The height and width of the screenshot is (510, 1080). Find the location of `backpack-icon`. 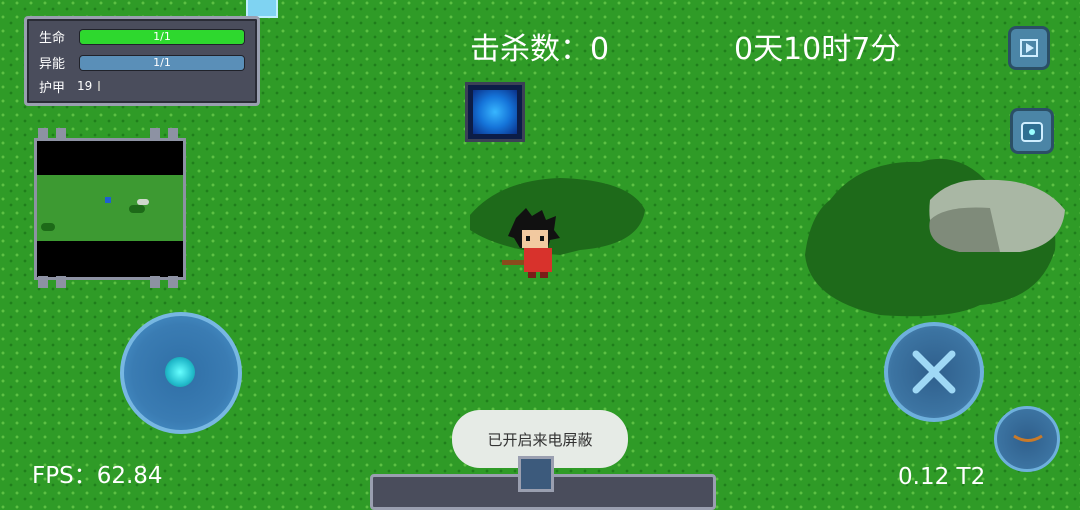

backpack-icon is located at coordinates (1032, 131).